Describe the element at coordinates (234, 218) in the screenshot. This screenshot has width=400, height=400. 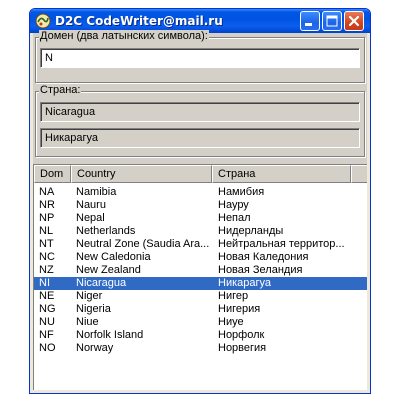
I see `cell-strana: Непал` at that location.